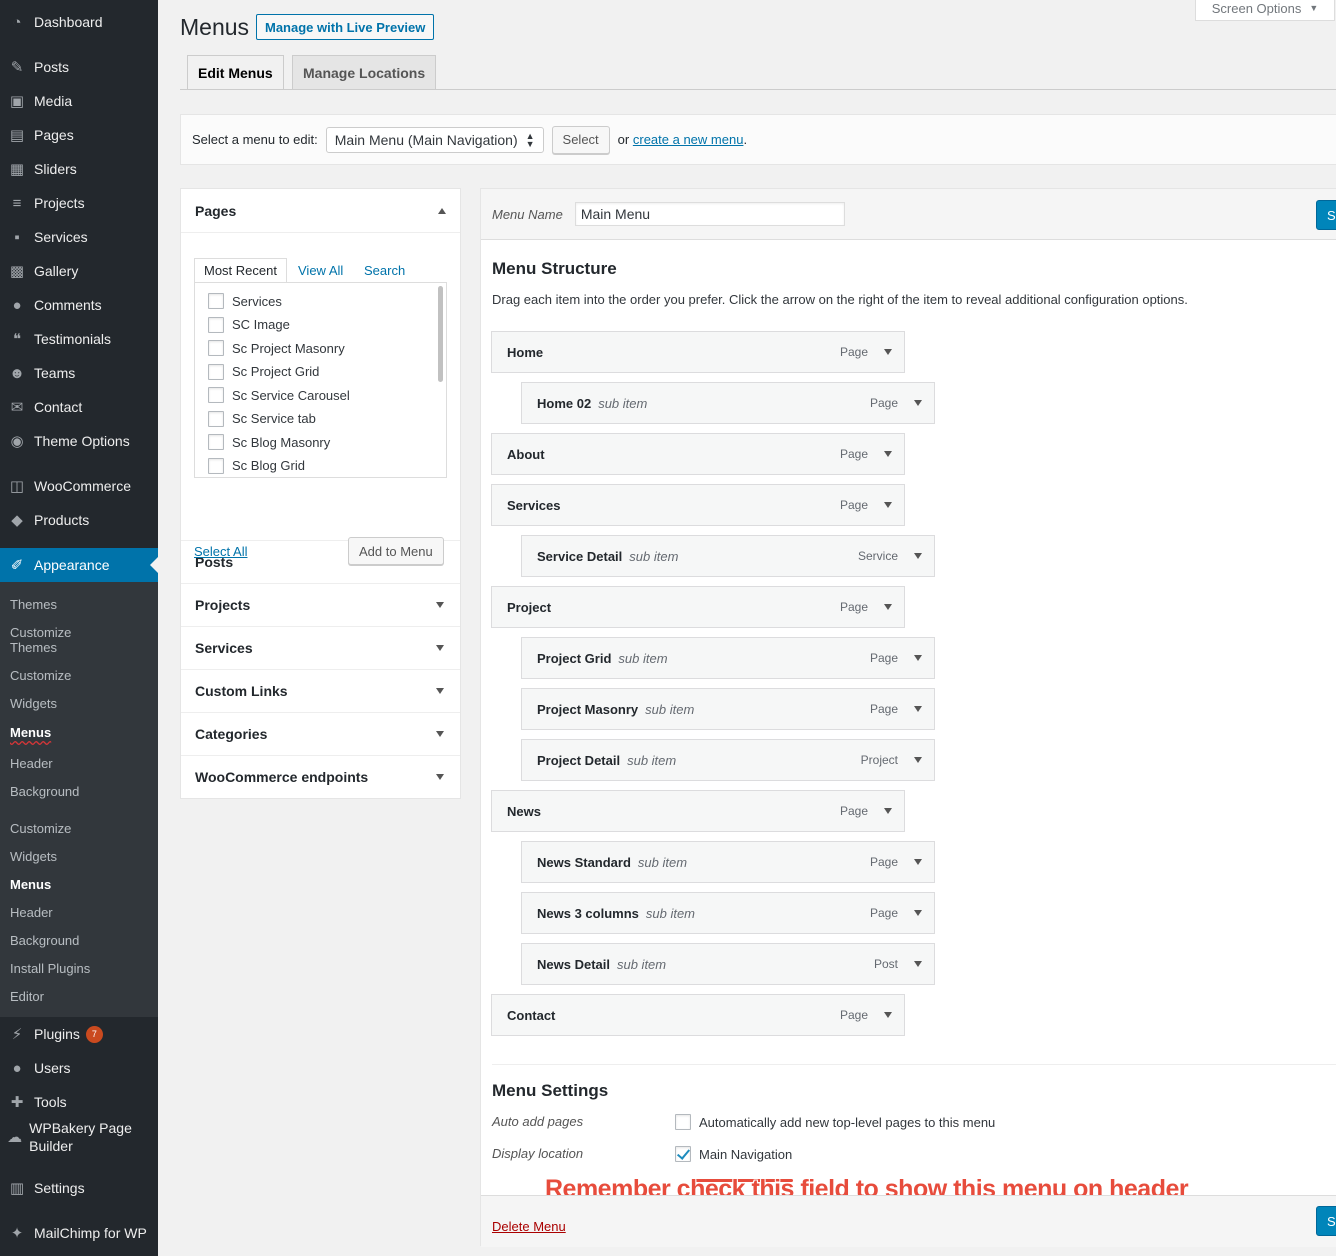 This screenshot has width=1336, height=1256. Describe the element at coordinates (245, 301) in the screenshot. I see `page-checklist-item: Services` at that location.